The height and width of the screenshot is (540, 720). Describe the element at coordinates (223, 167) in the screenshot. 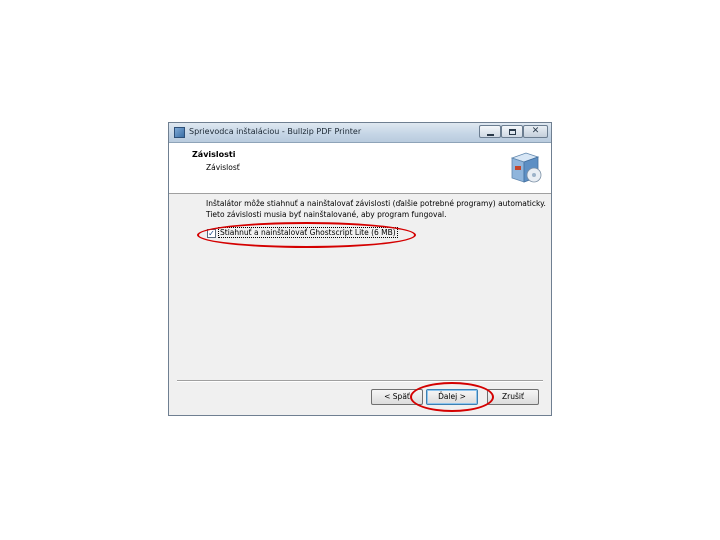

I see `page-subtitle: Závislosť` at that location.